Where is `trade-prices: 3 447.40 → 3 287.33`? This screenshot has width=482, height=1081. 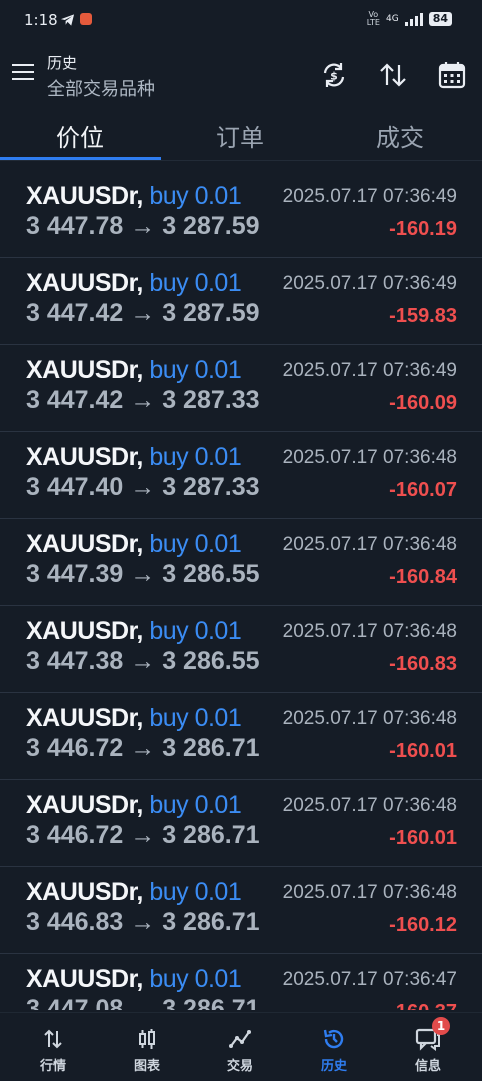 trade-prices: 3 447.40 → 3 287.33 is located at coordinates (143, 487).